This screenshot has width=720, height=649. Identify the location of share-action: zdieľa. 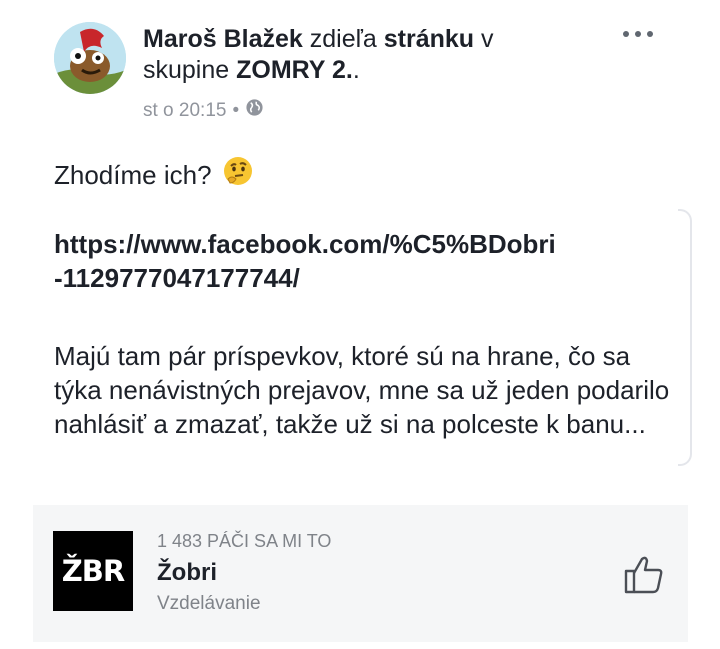
(343, 39).